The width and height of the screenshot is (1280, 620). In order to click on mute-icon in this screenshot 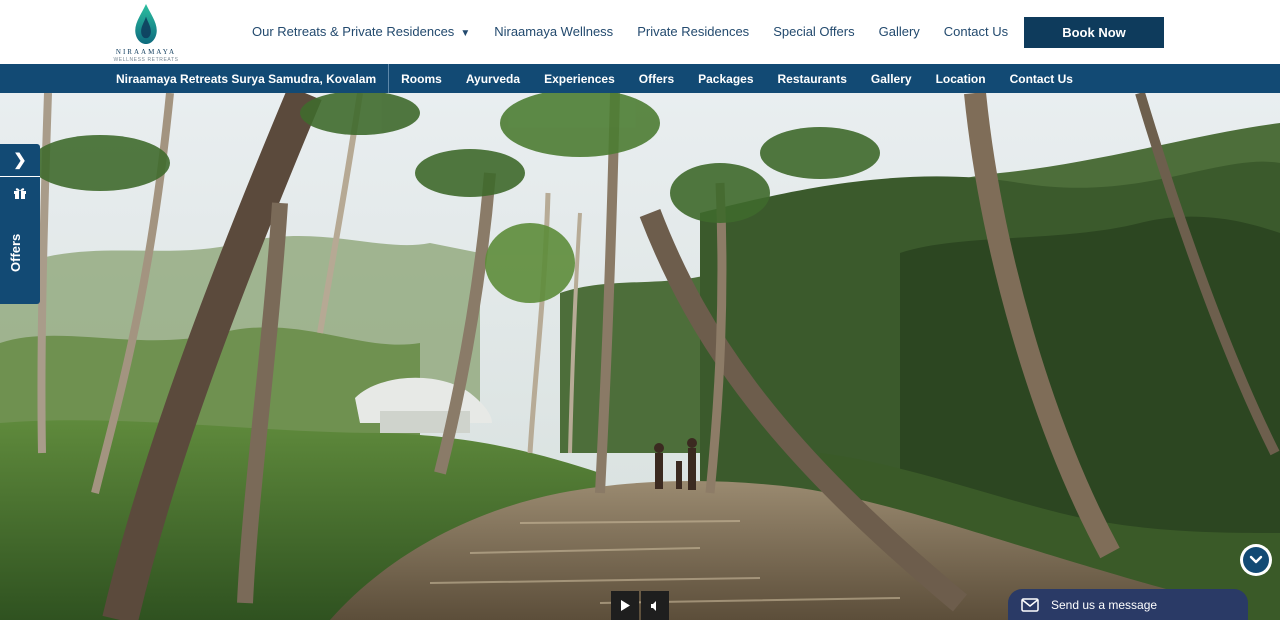, I will do `click(653, 605)`.